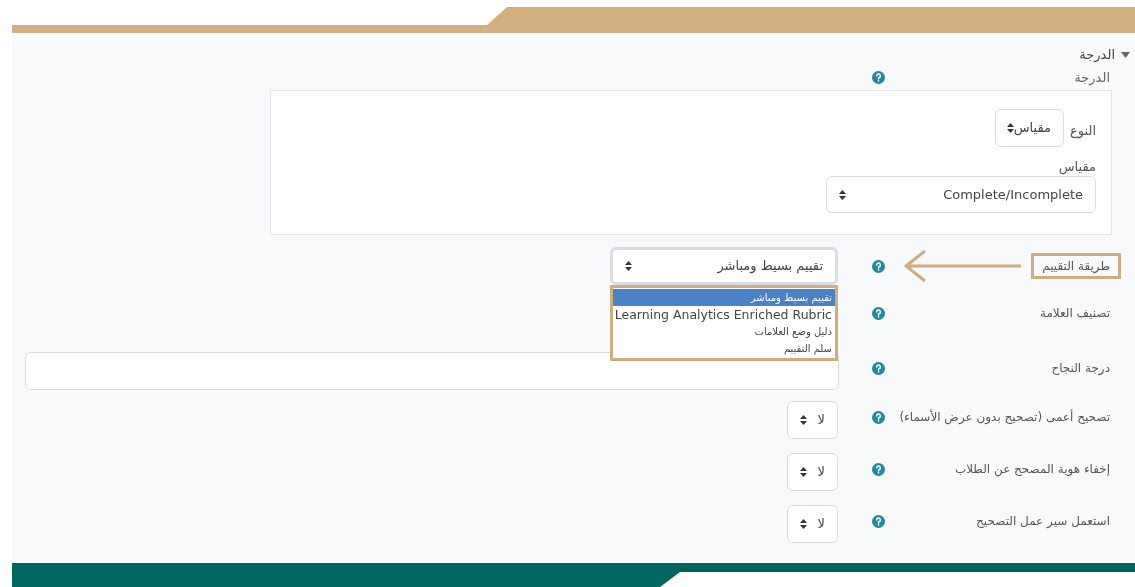  What do you see at coordinates (1083, 131) in the screenshot?
I see `field-label: النوع` at bounding box center [1083, 131].